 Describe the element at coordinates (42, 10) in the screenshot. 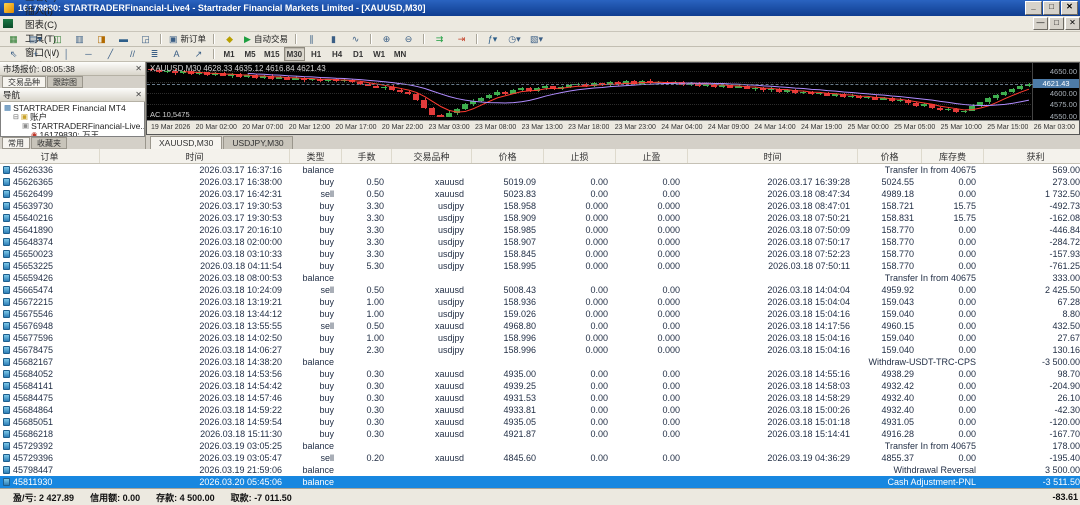

I see `menu-插入I: 插入(I)` at that location.